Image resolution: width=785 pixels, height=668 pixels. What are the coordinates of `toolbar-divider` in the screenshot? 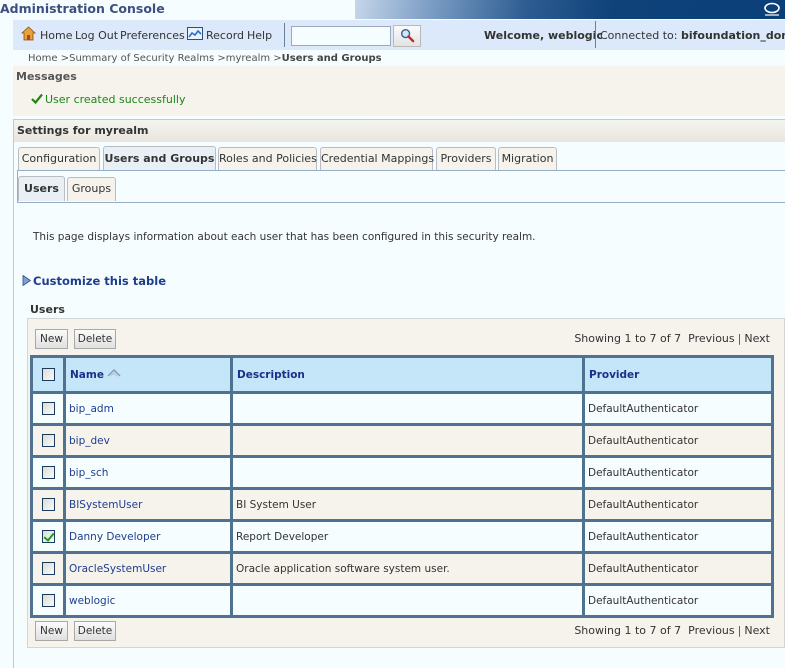 It's located at (595, 34).